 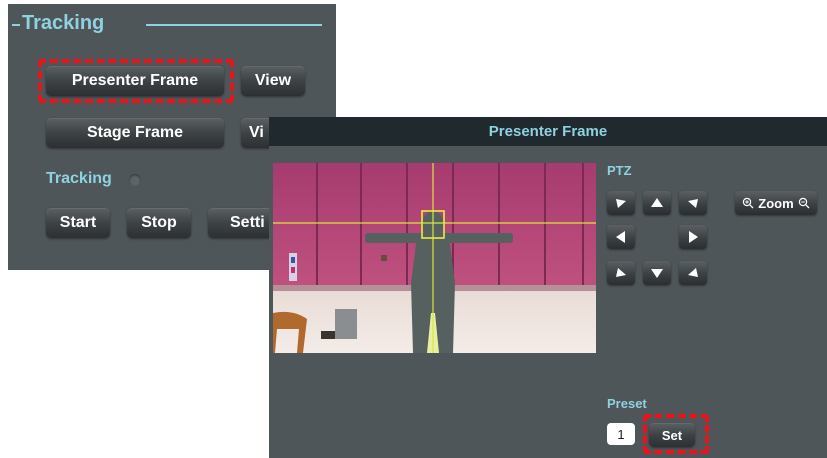 I want to click on settings-button: Setti, so click(x=243, y=223).